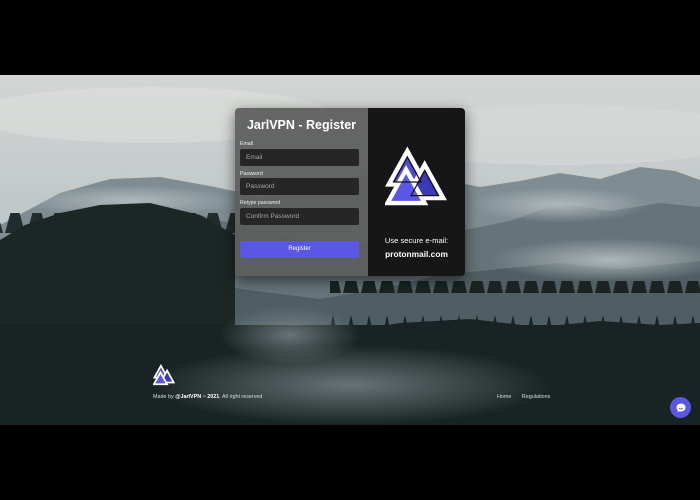 Image resolution: width=700 pixels, height=500 pixels. Describe the element at coordinates (301, 125) in the screenshot. I see `form-title: JarlVPN - Register` at that location.